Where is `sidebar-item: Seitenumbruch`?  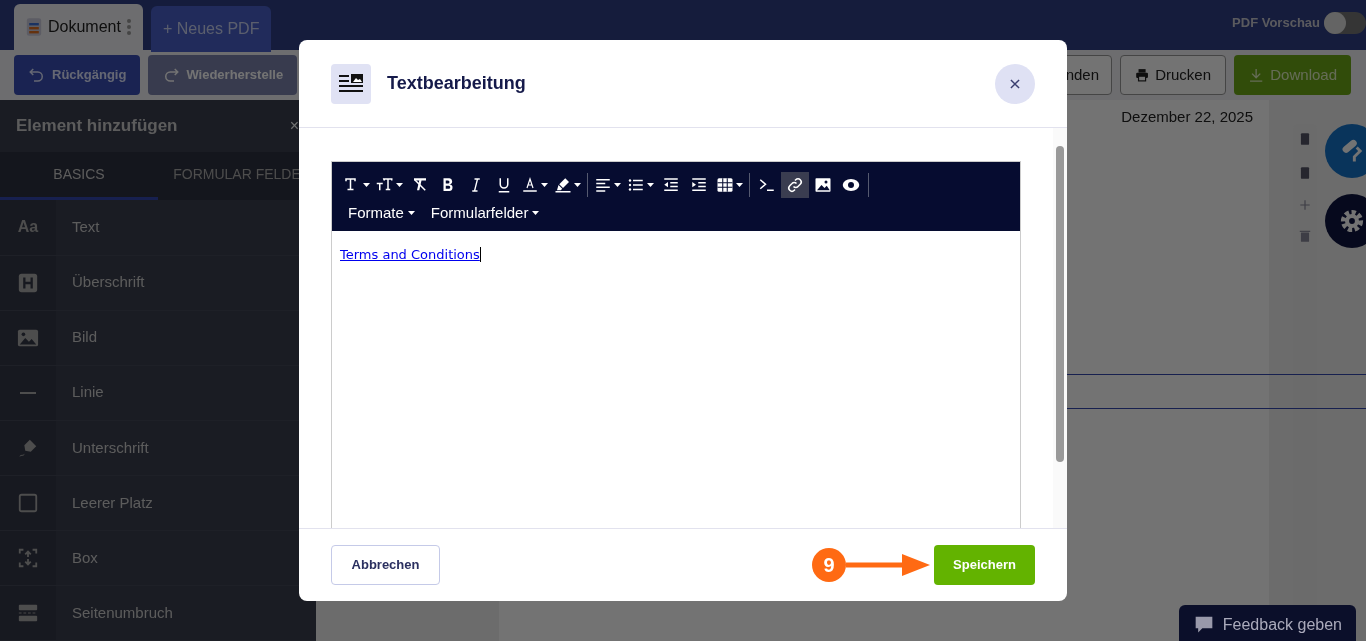
sidebar-item: Seitenumbruch is located at coordinates (158, 613).